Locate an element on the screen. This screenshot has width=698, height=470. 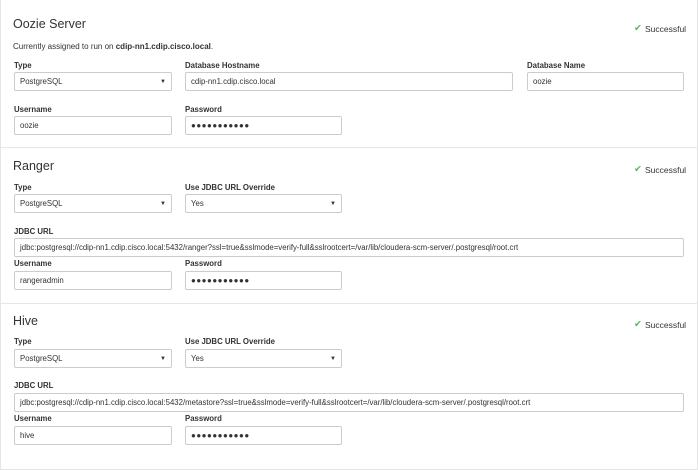
db-name-label: Database Name is located at coordinates (556, 65).